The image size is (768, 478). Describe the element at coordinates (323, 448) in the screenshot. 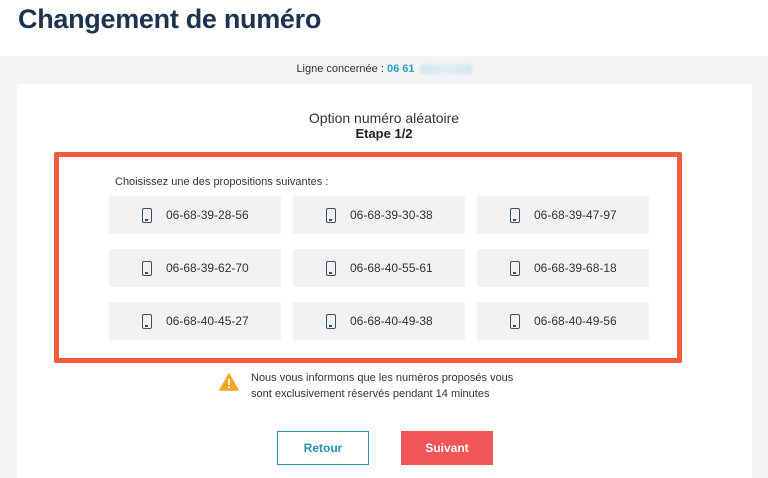

I see `back-button: Retour` at that location.